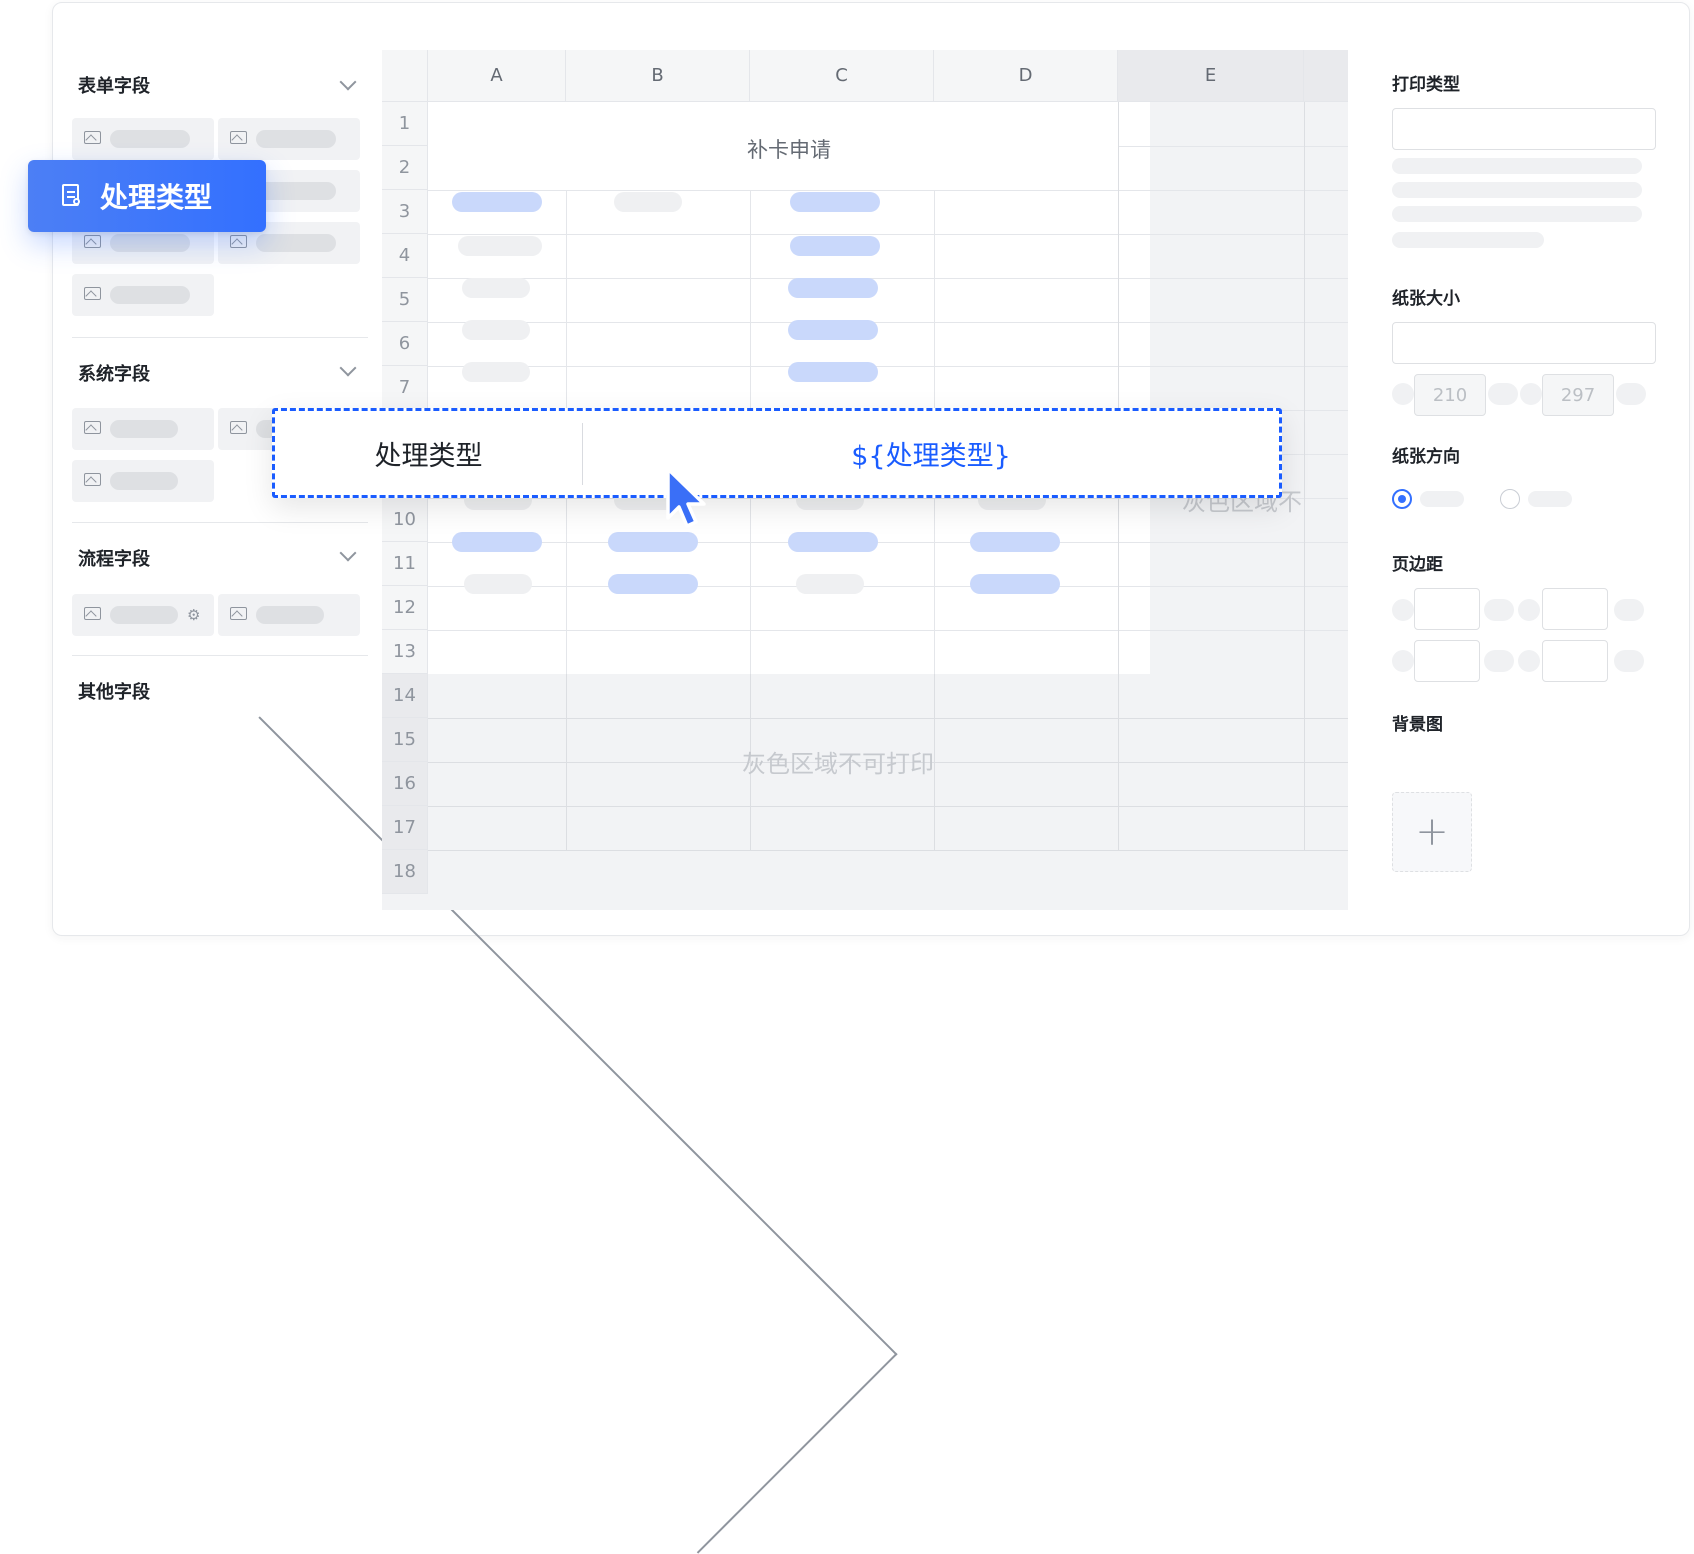 This screenshot has height=1554, width=1694. Describe the element at coordinates (838, 764) in the screenshot. I see `non-printable-note: 灰色区域不可打印` at that location.